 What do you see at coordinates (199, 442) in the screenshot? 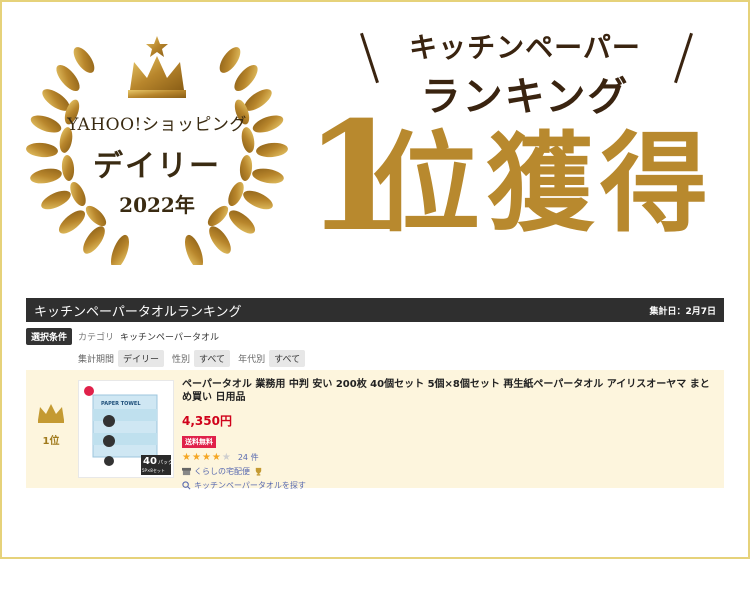
I see `free-shipping-badge: 送料無料` at bounding box center [199, 442].